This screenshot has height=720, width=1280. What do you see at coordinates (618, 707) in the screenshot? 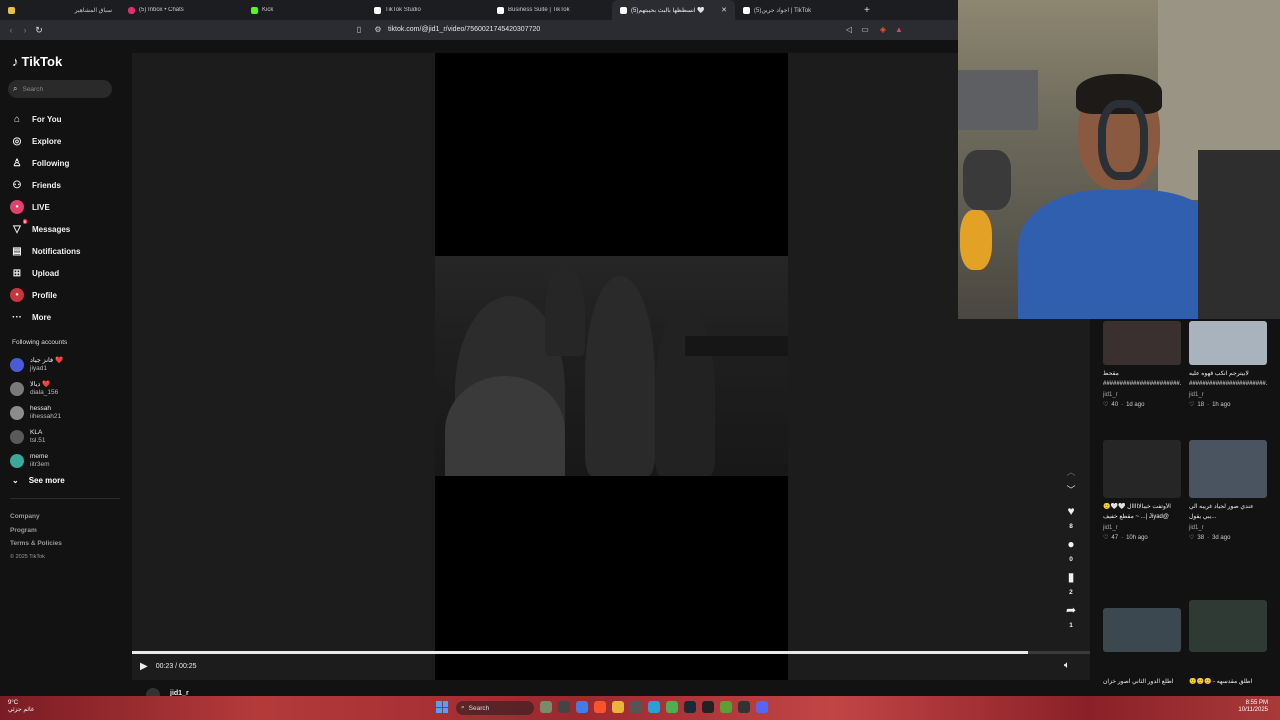
I see `folder-icon` at bounding box center [618, 707].